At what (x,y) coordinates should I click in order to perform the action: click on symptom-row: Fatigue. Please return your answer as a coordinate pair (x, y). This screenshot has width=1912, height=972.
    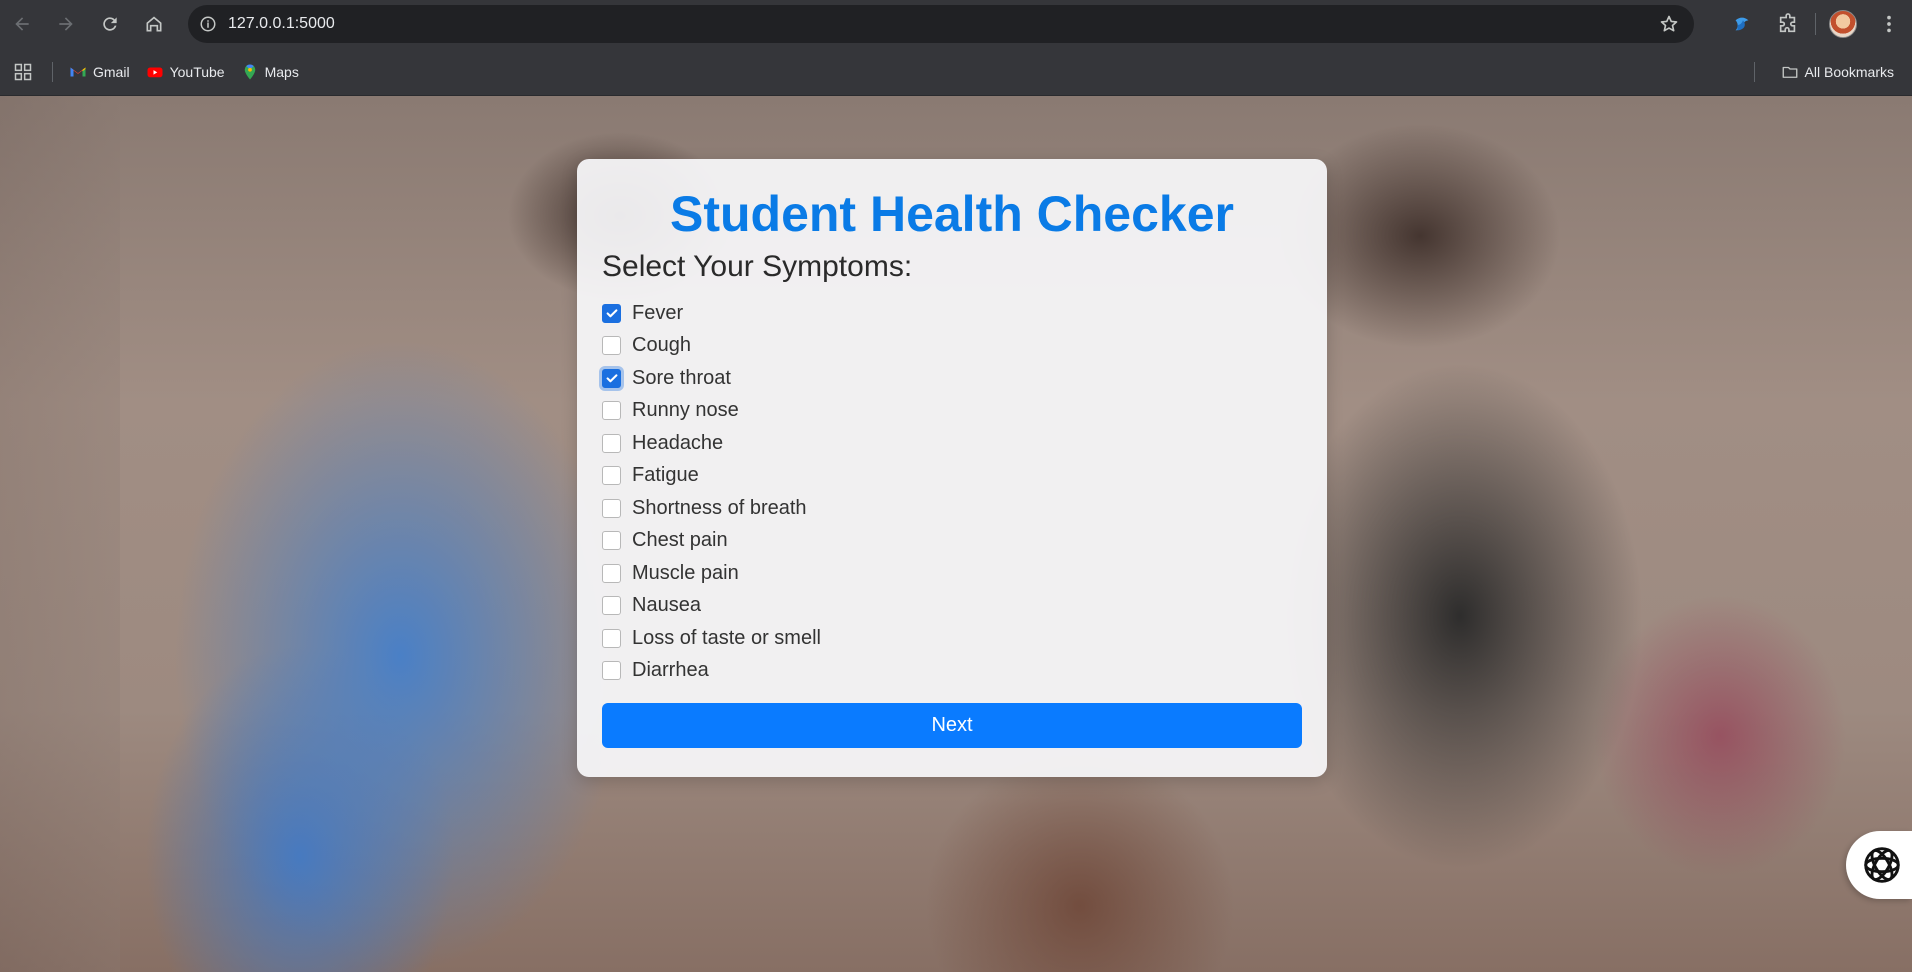
    Looking at the image, I should click on (952, 476).